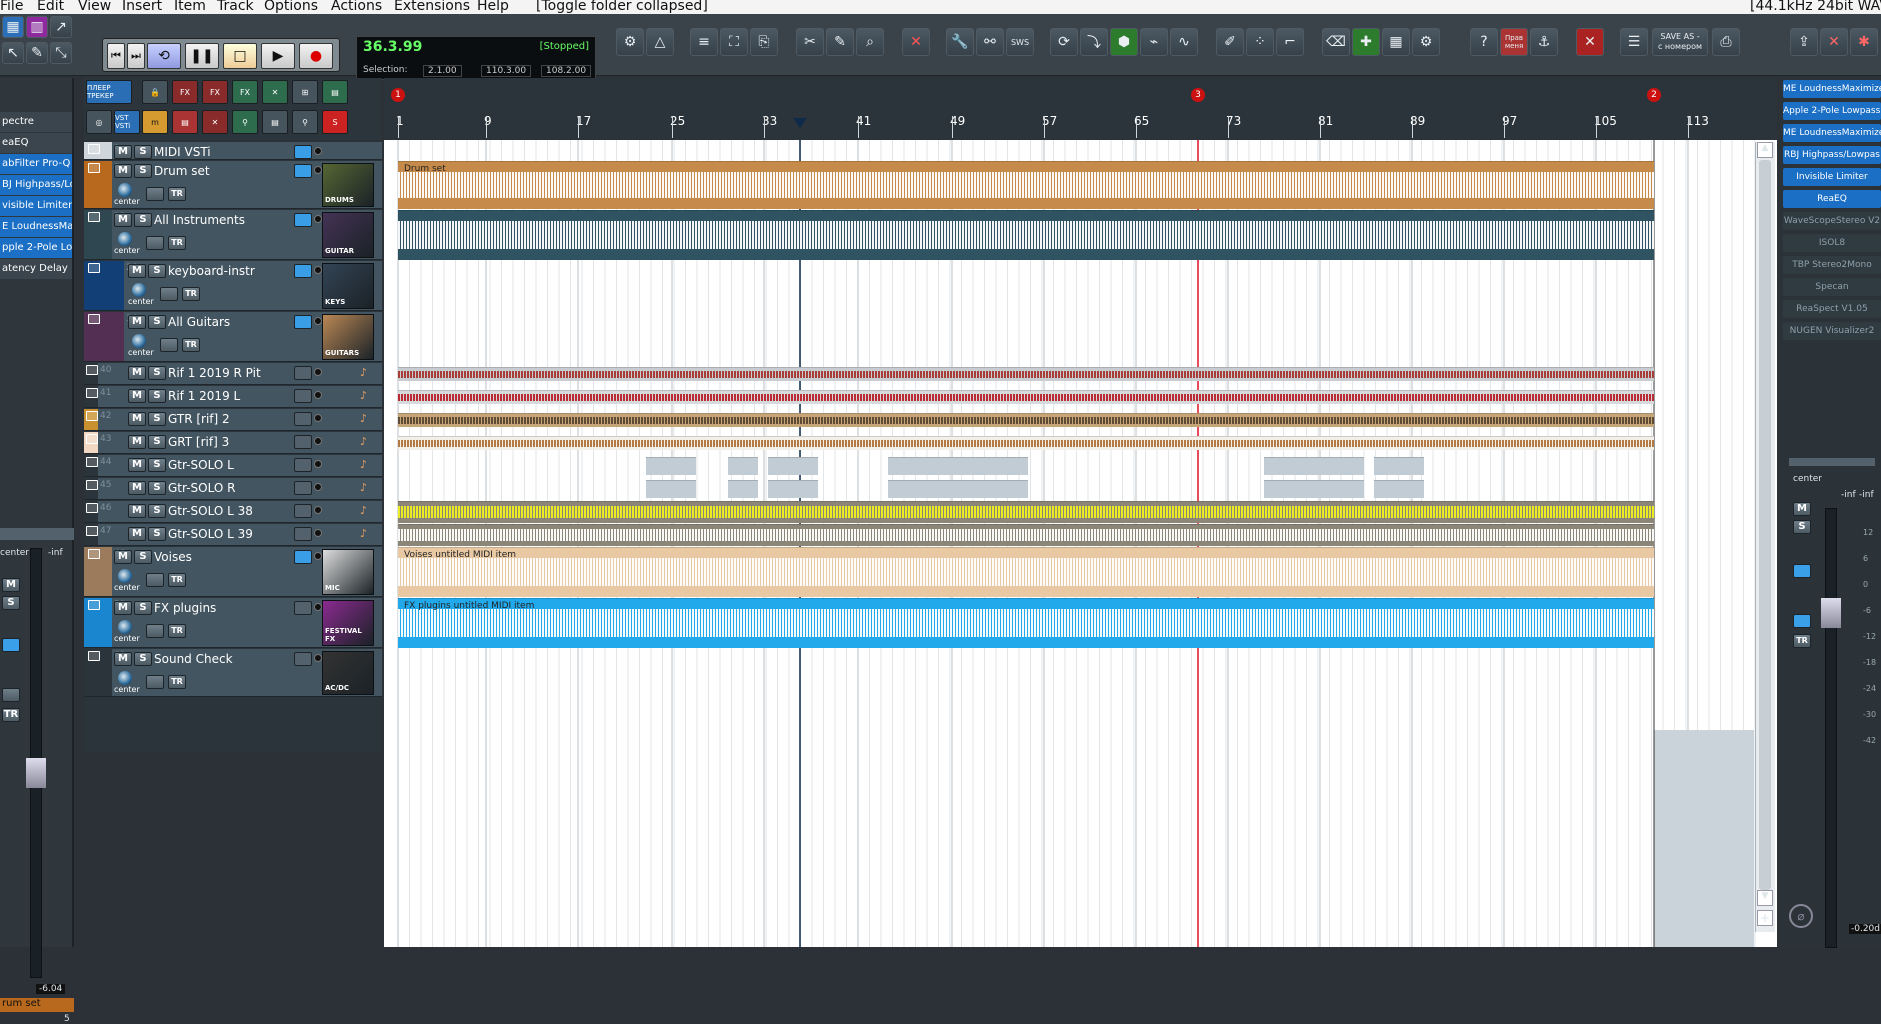 The image size is (1881, 1024). I want to click on fx-bypass-icon: ✕, so click(1590, 42).